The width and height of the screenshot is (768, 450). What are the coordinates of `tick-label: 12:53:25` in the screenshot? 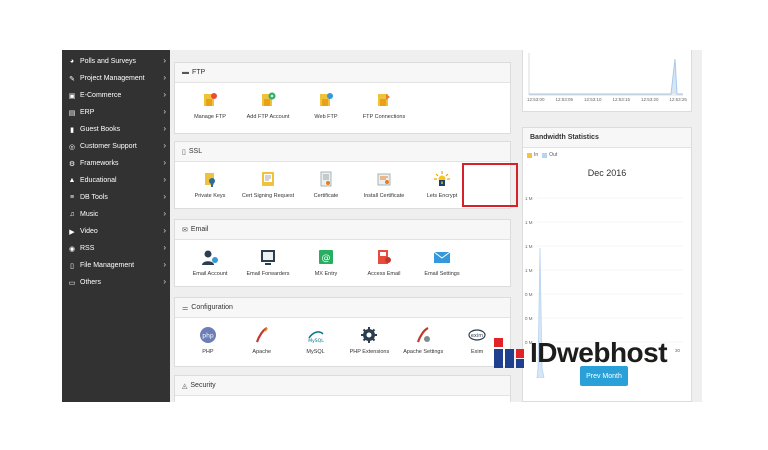 It's located at (678, 99).